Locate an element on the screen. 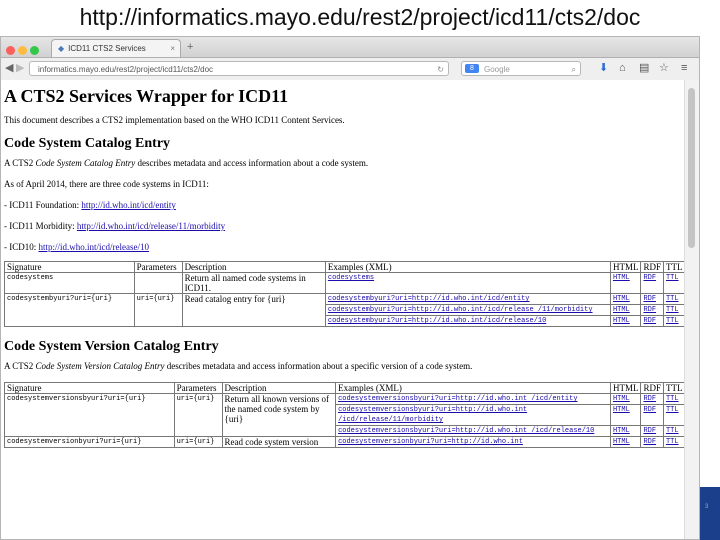 The width and height of the screenshot is (720, 540). column-header: Signature is located at coordinates (69, 267).